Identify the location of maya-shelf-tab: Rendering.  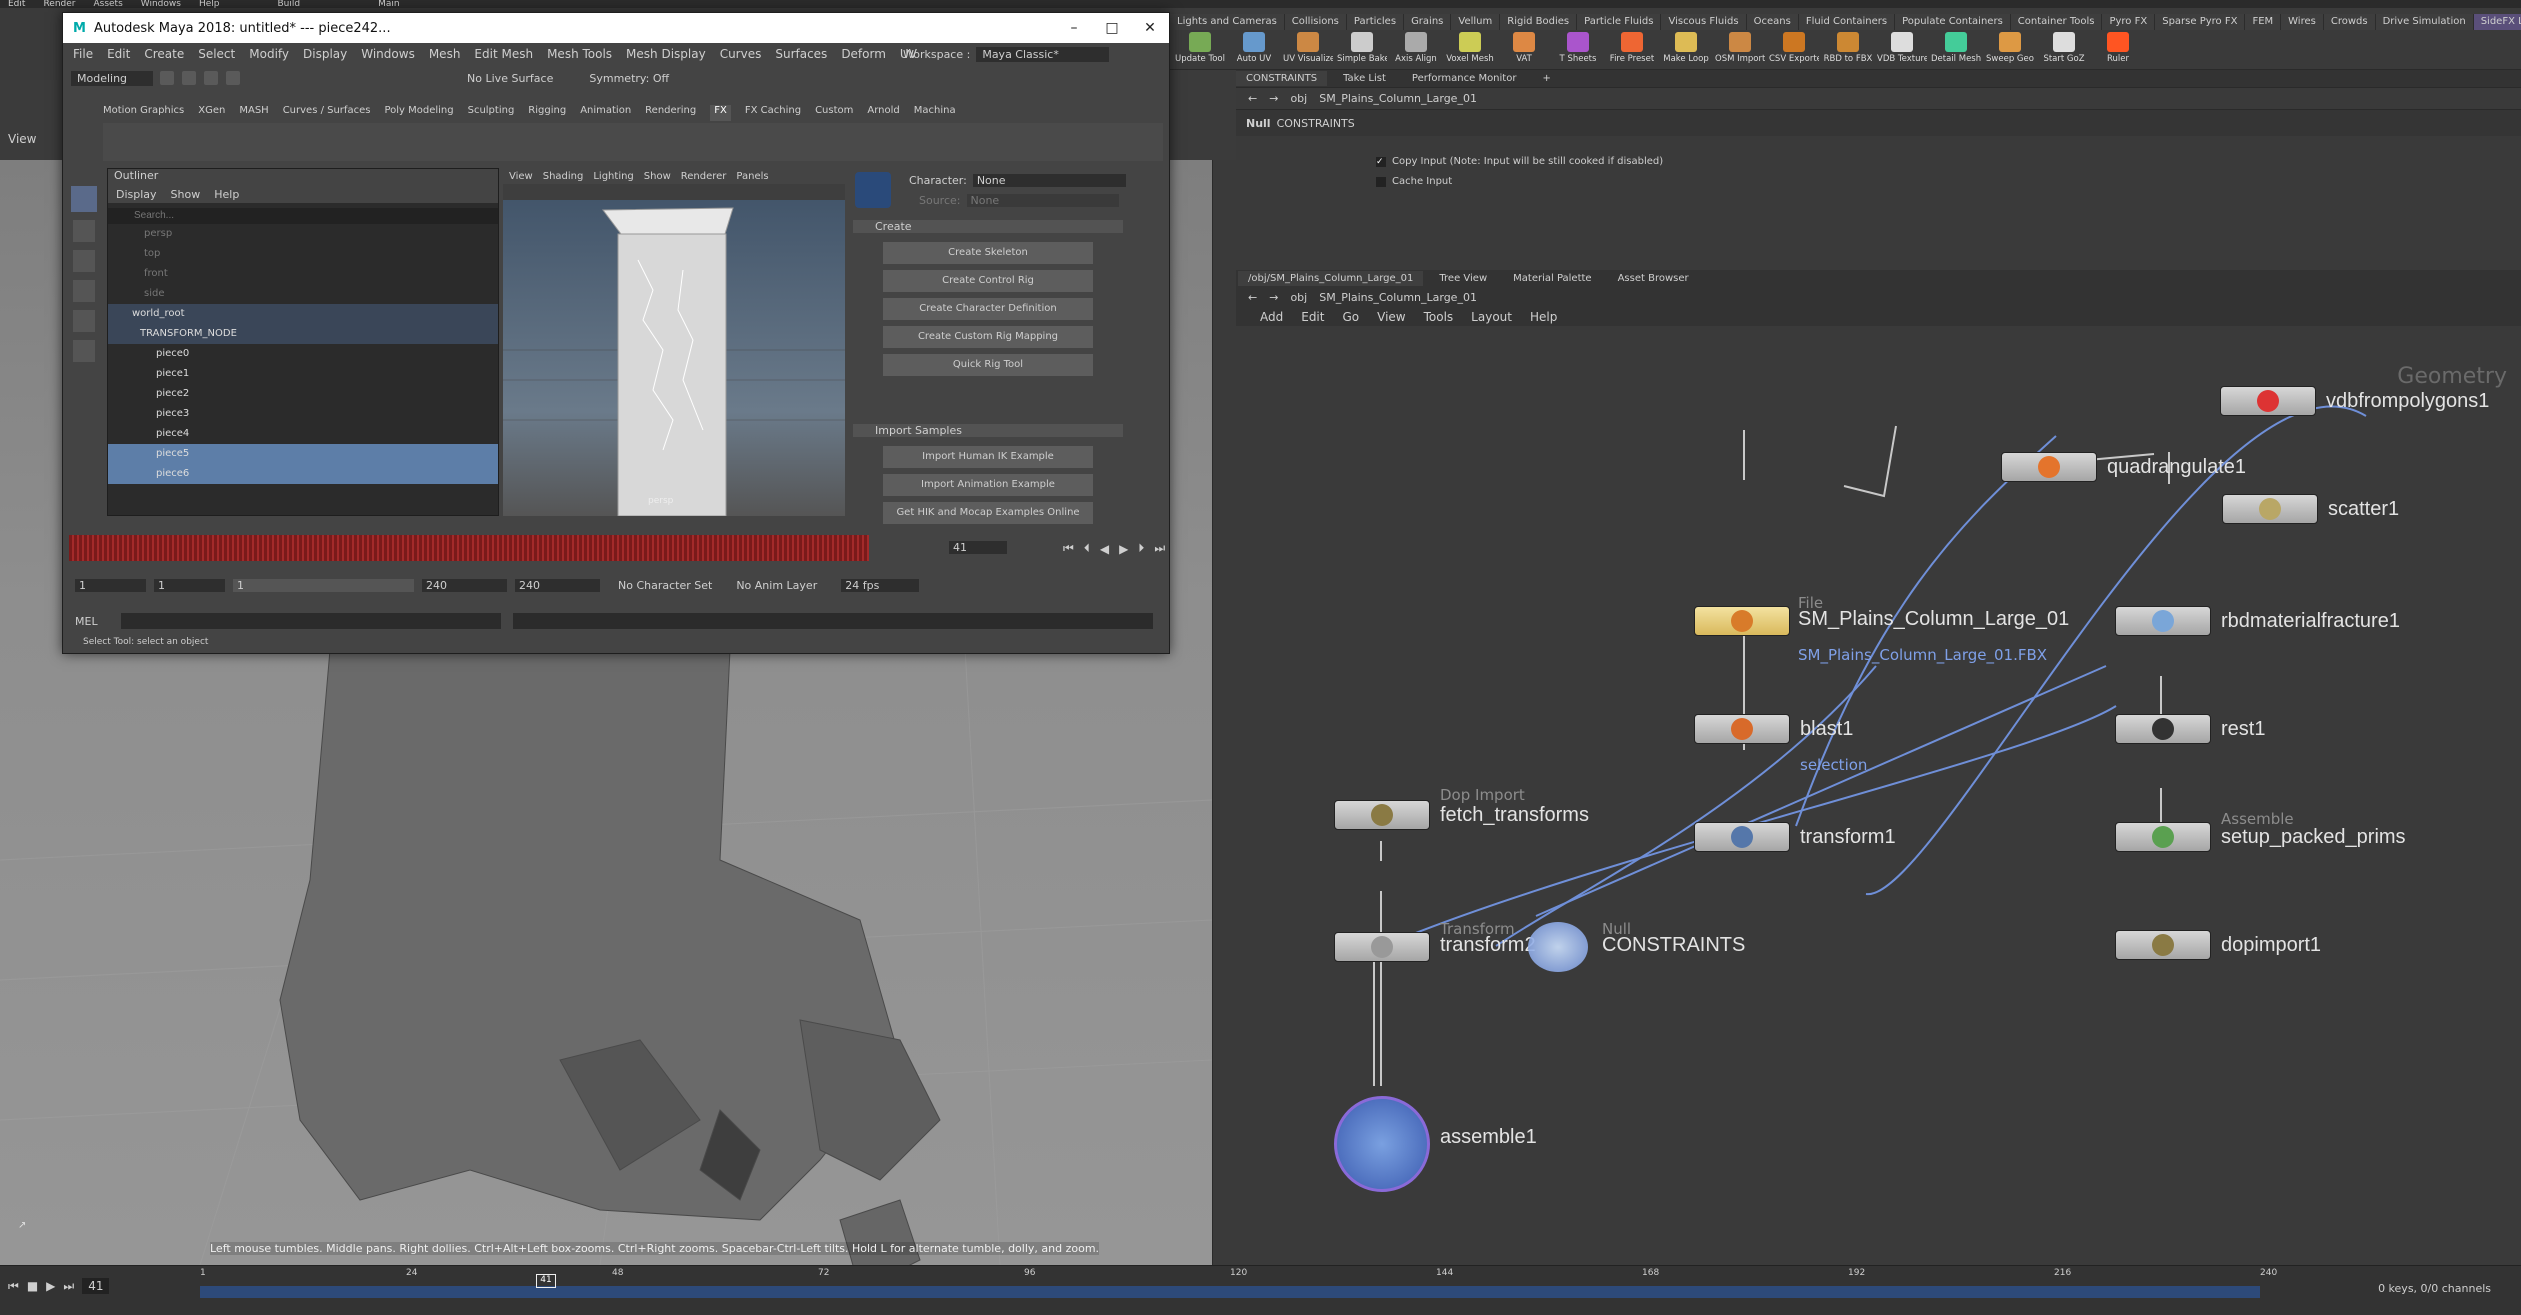
(670, 113).